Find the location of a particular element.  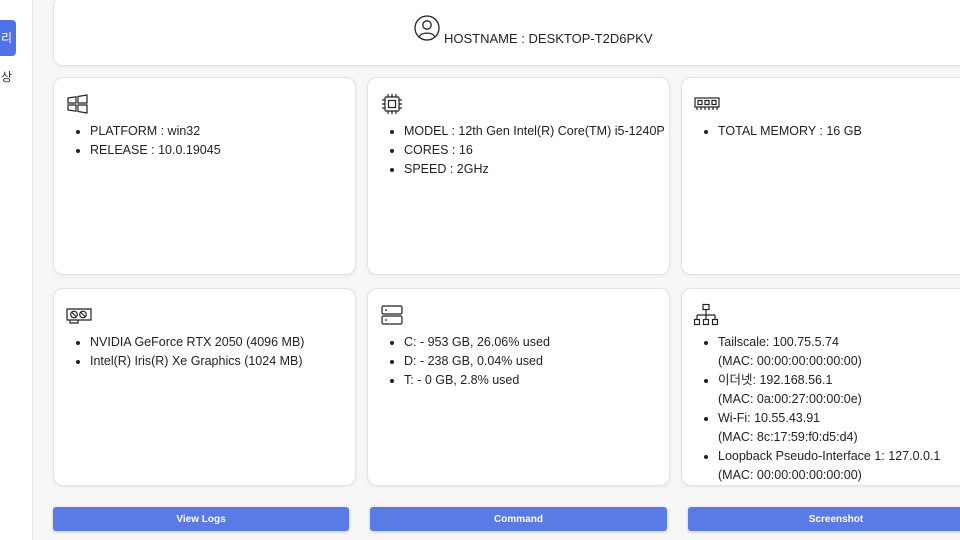

list-item: T: - 0 GB, 2.8% used is located at coordinates (477, 380).